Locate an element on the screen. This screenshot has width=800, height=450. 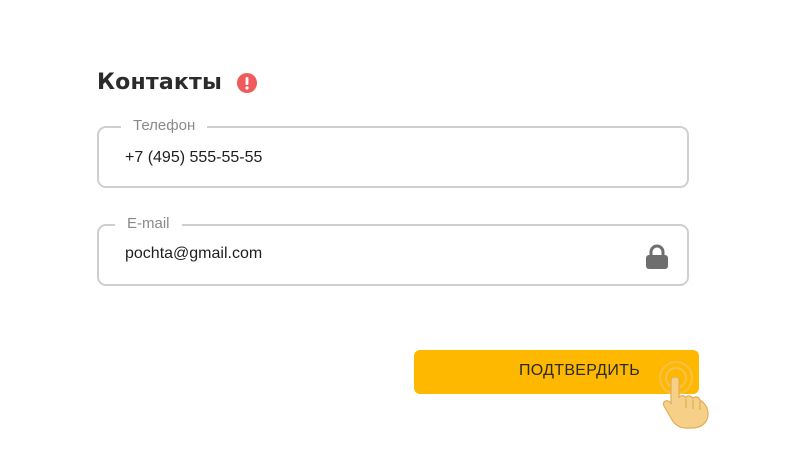
lock-icon is located at coordinates (657, 257).